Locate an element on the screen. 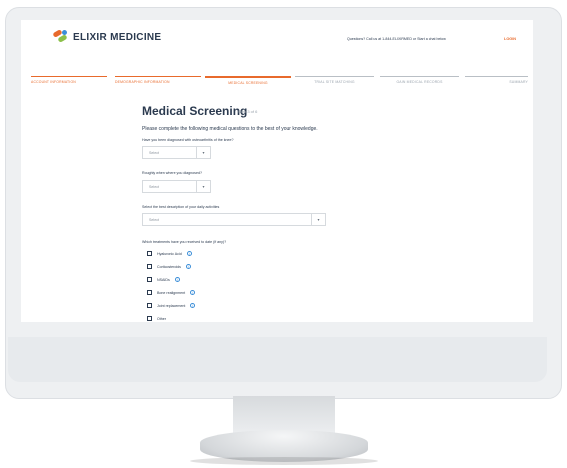 Image resolution: width=567 pixels, height=468 pixels. option-label: Corticosteroids is located at coordinates (169, 266).